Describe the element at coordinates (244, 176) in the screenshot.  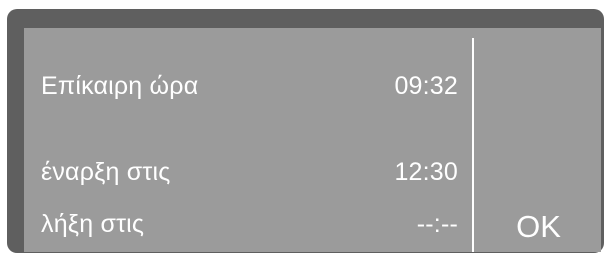
I see `start-time-row: έναρξη στις 12:30` at that location.